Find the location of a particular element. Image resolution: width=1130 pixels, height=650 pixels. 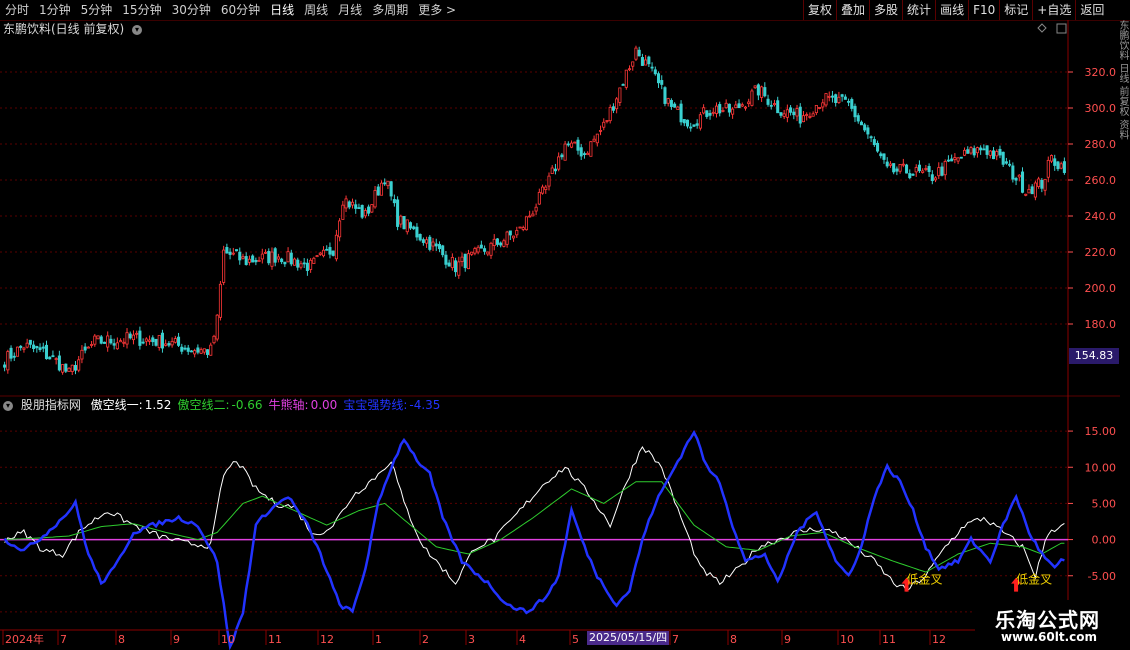

diamond-icon is located at coordinates (1042, 28).